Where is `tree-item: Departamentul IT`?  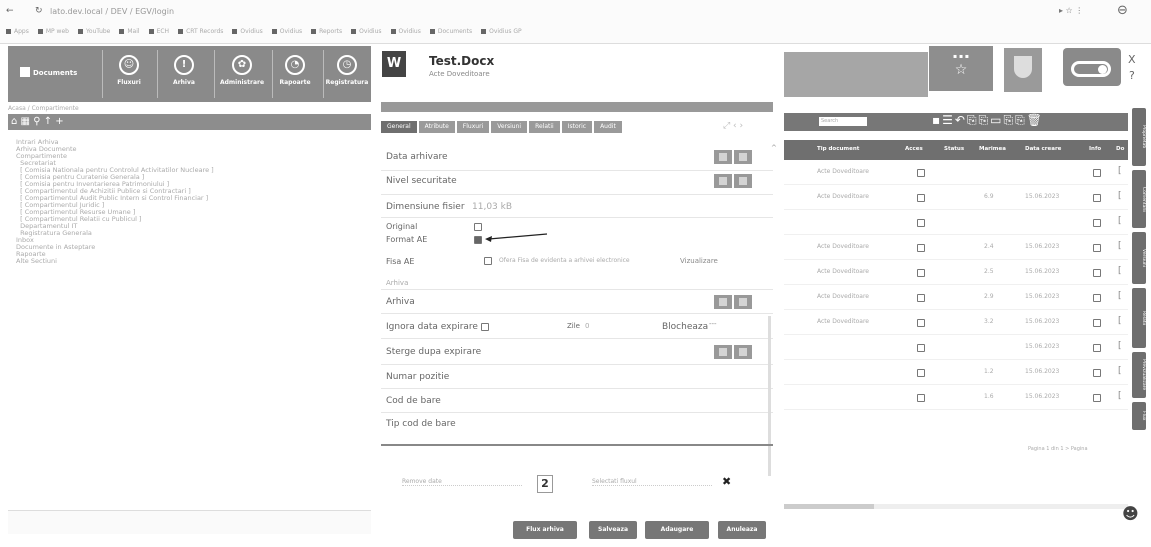
tree-item: Departamentul IT is located at coordinates (193, 226).